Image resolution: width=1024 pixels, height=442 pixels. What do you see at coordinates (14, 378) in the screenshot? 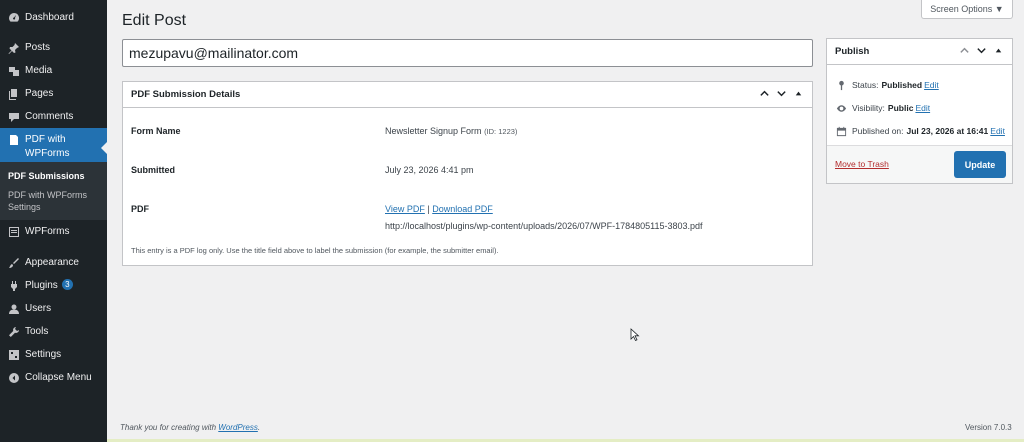
I see `collapse-icon` at bounding box center [14, 378].